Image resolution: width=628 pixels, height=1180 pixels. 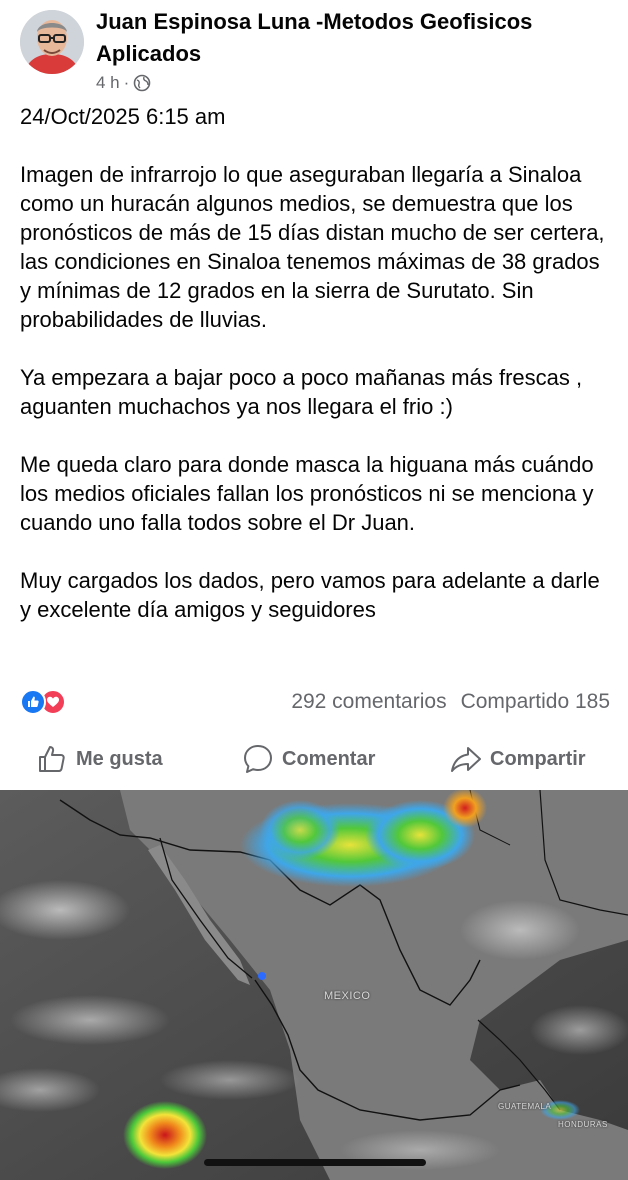 I want to click on thumbs-up-icon, so click(x=52, y=759).